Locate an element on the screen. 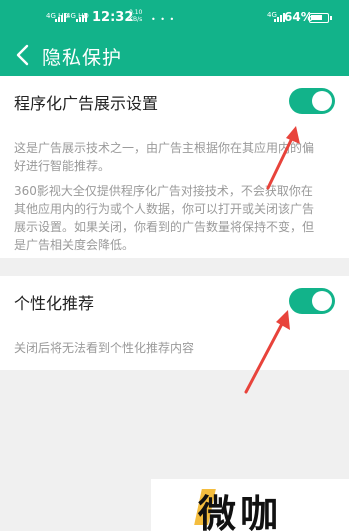 Image resolution: width=349 pixels, height=531 pixels. description-line: 关闭后将无法看到个性化推荐内容 is located at coordinates (104, 348).